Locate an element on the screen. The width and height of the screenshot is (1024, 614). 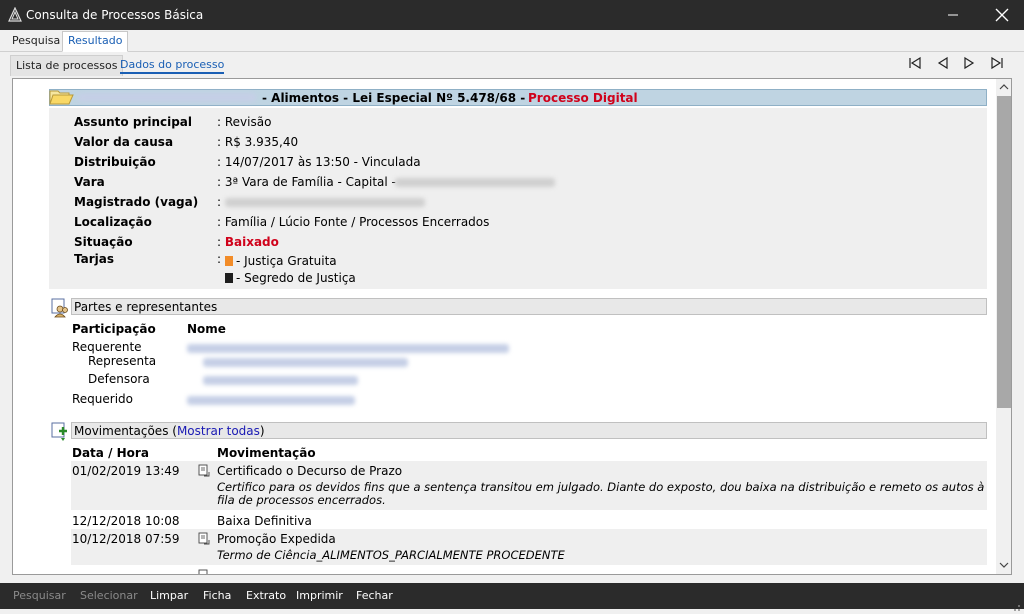
section-partes-header: Partes e representantes is located at coordinates (529, 306).